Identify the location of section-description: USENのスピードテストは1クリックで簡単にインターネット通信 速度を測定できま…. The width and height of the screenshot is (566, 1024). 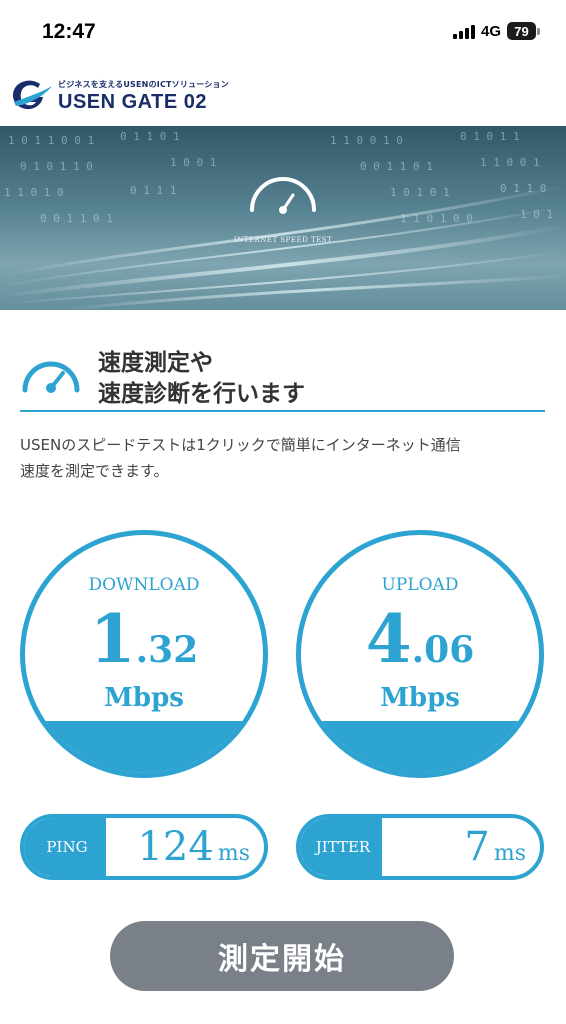
(285, 458).